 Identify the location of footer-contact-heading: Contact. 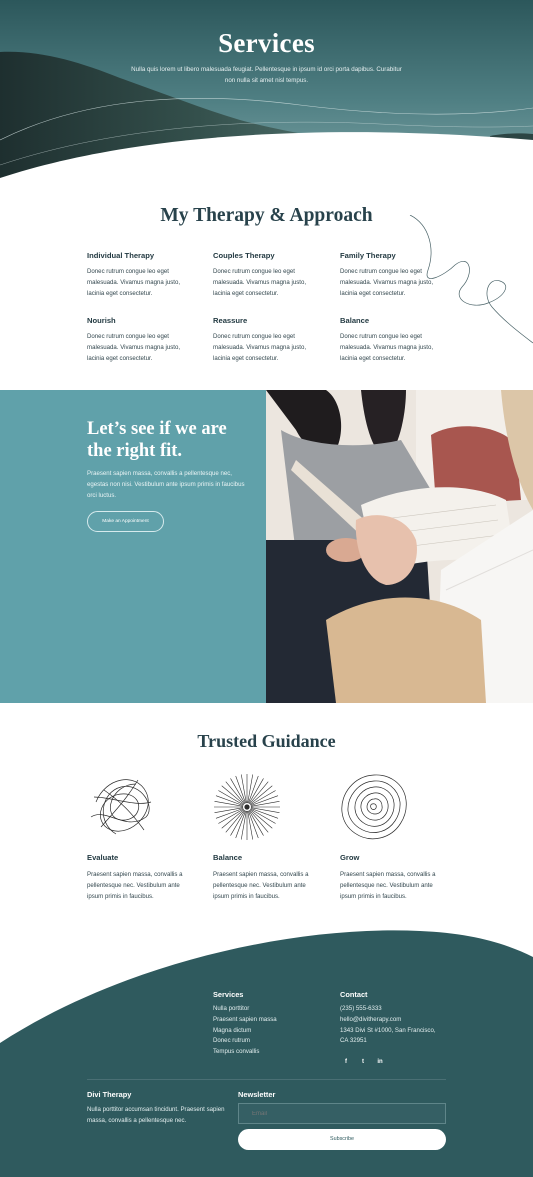
(354, 994).